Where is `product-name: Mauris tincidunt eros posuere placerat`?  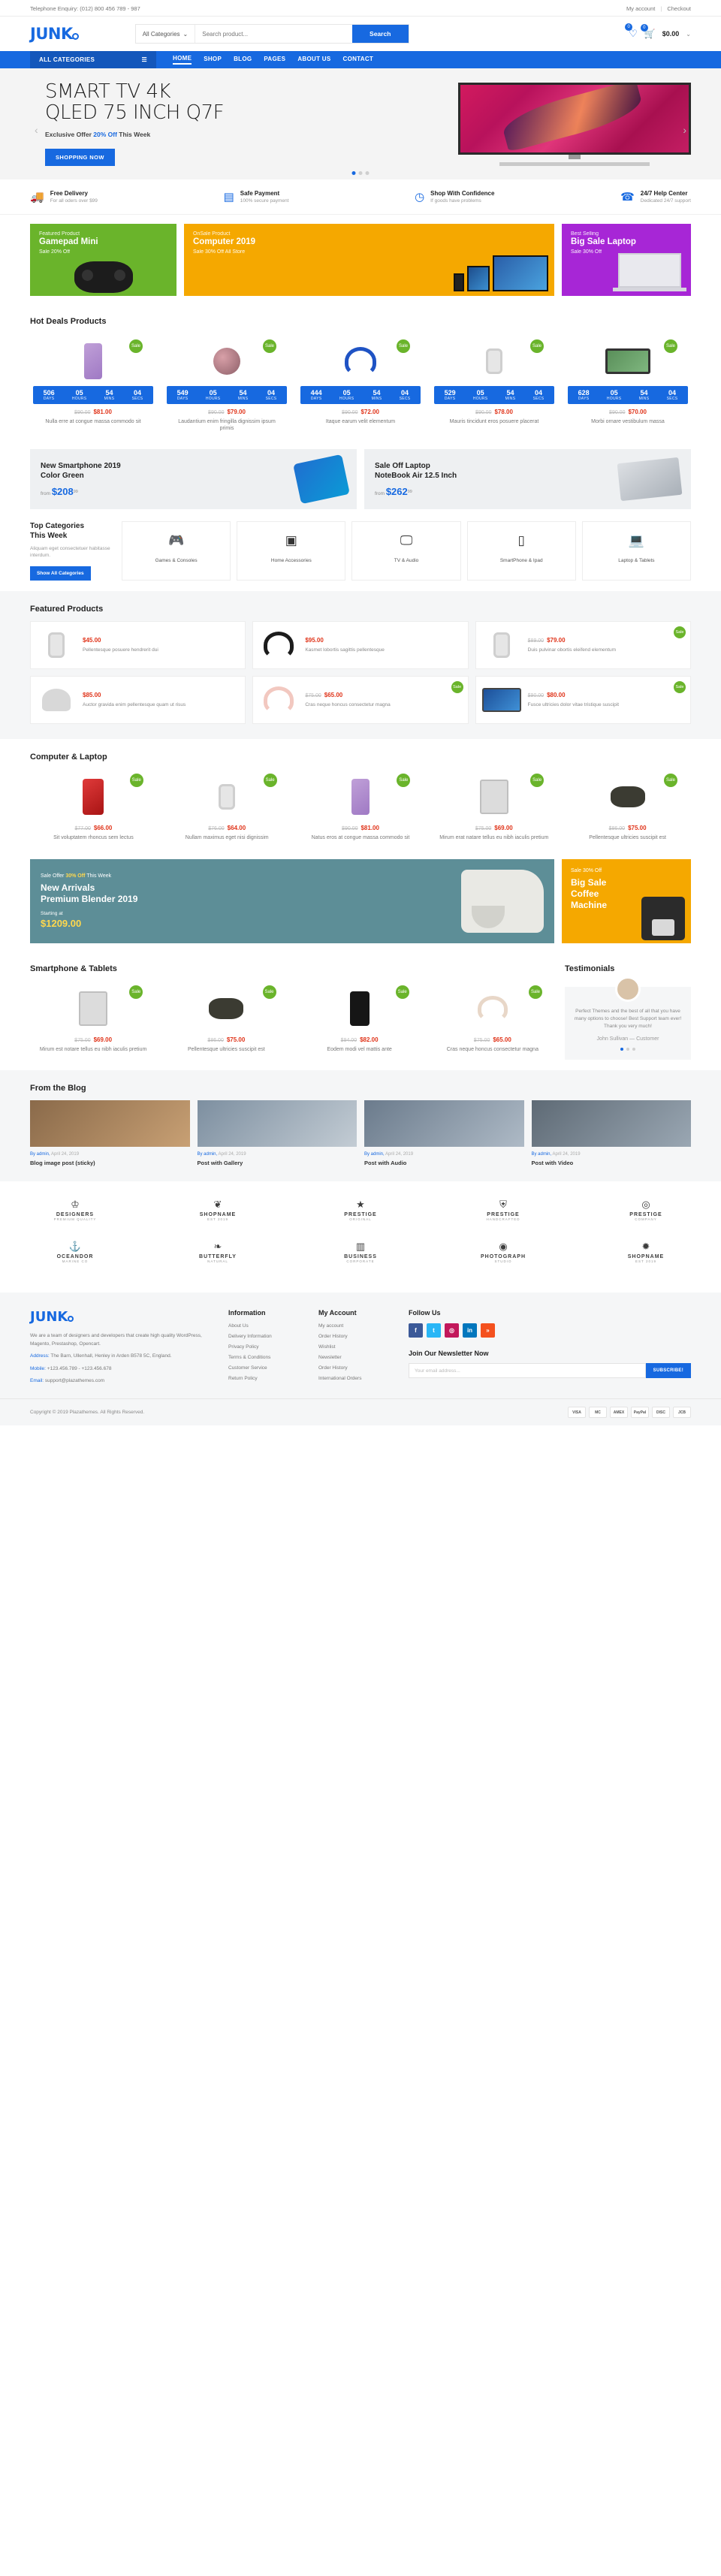
product-name: Mauris tincidunt eros posuere placerat is located at coordinates (494, 421).